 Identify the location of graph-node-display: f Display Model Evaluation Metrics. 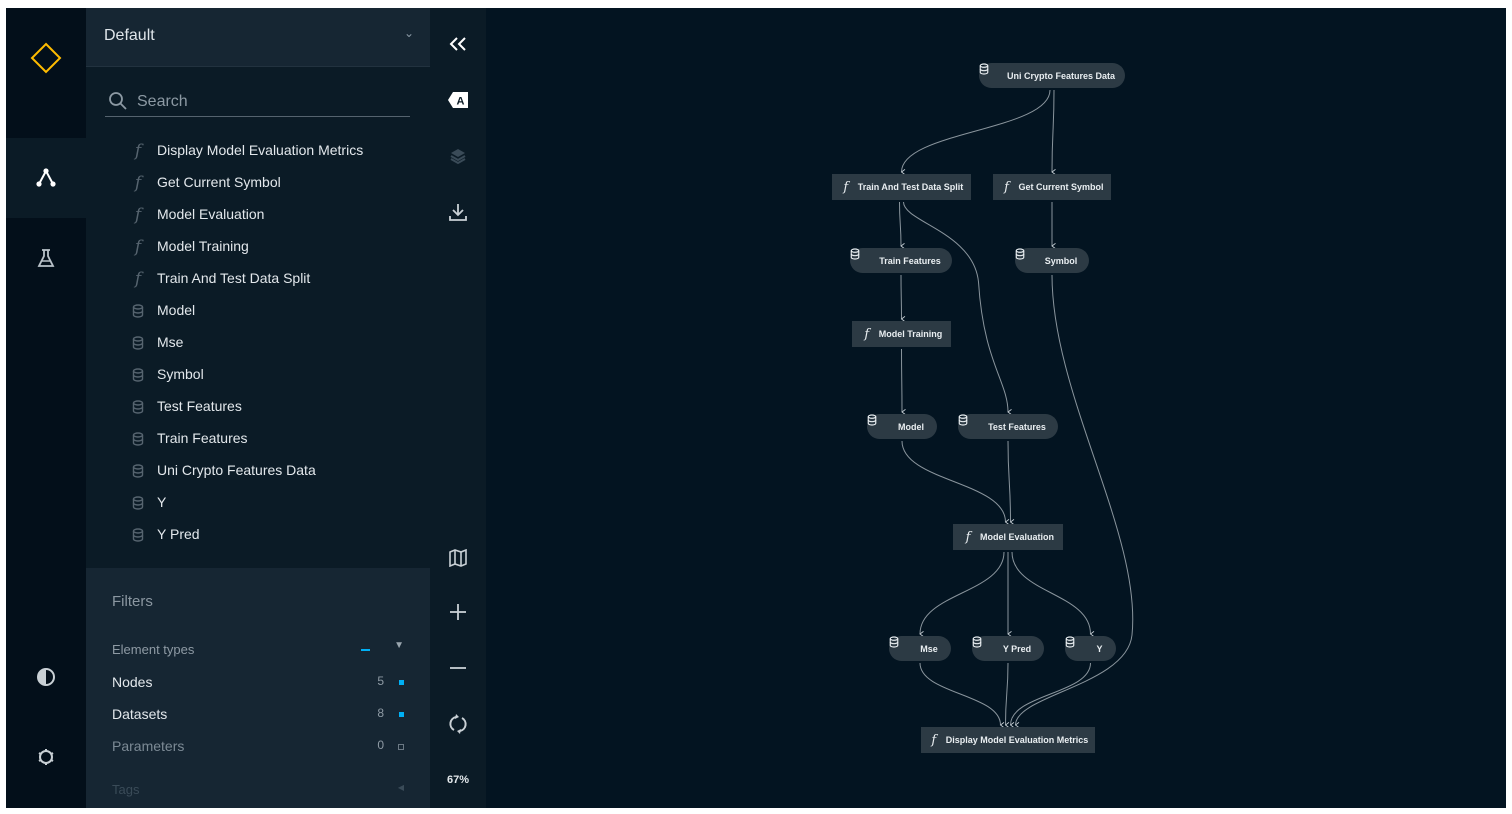
(1008, 740).